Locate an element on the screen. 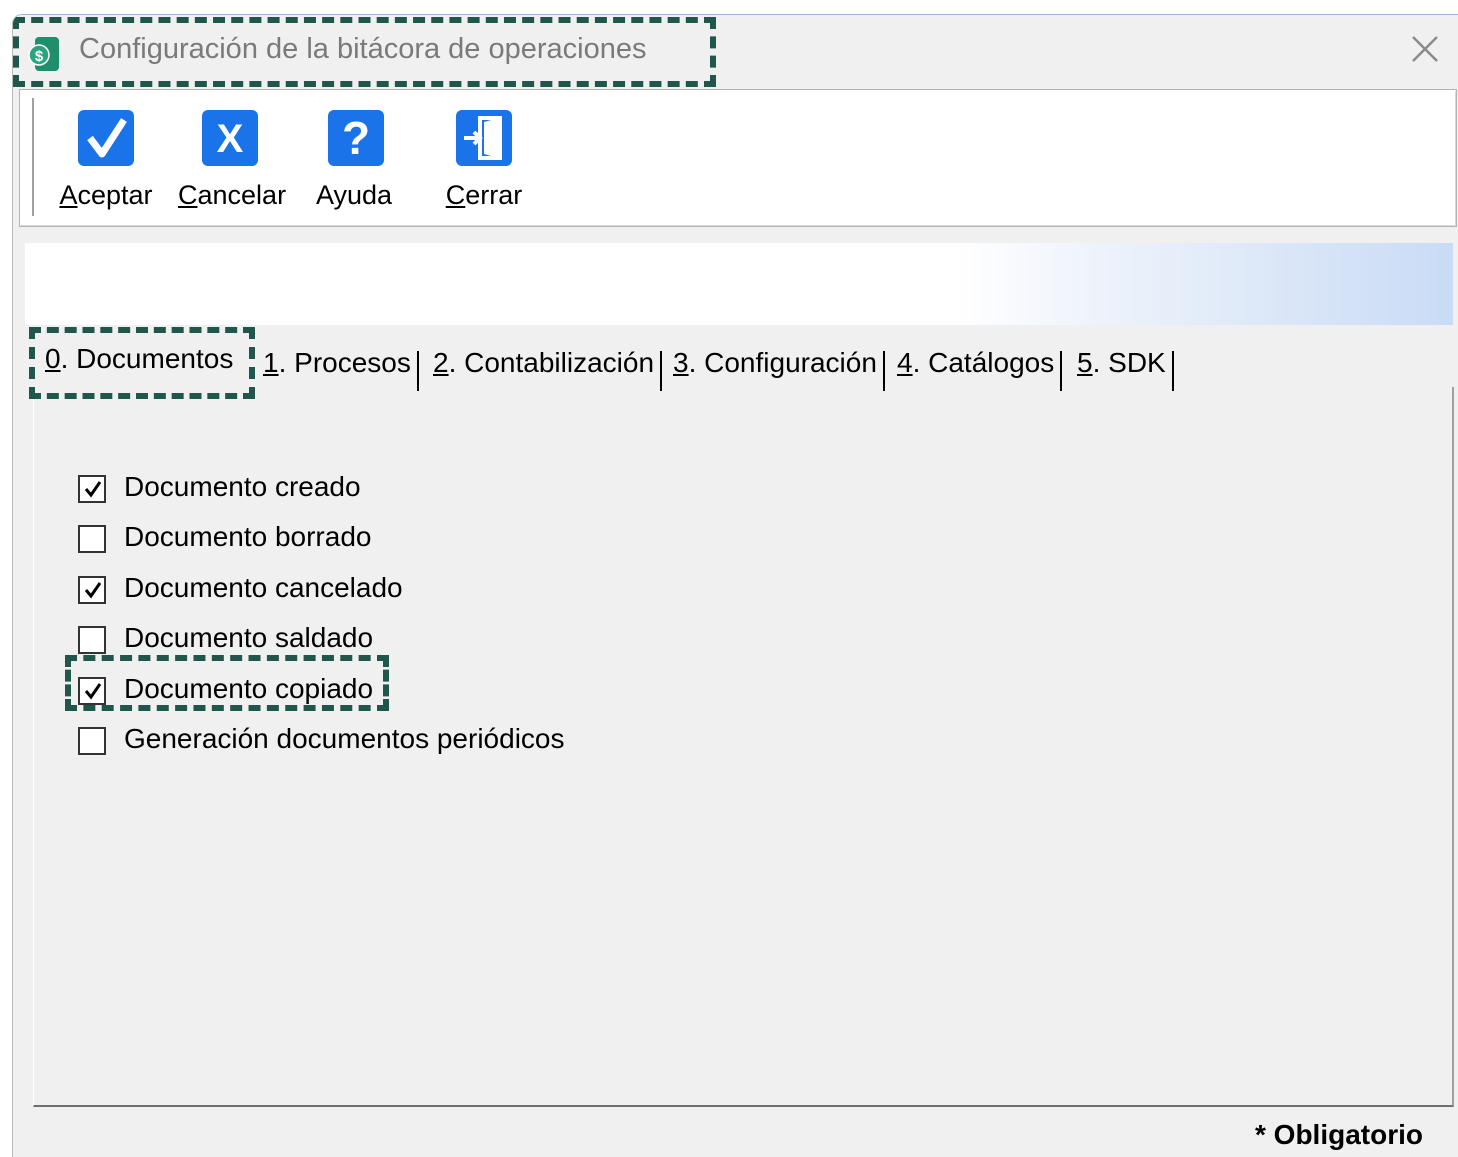  accept-button: Aceptar is located at coordinates (106, 163).